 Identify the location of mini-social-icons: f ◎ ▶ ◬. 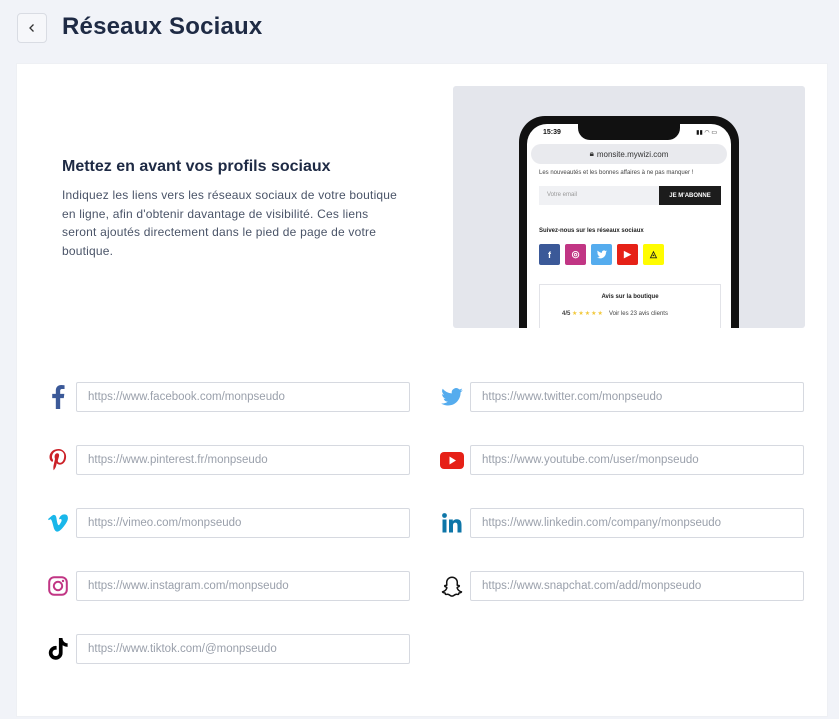
(601, 254).